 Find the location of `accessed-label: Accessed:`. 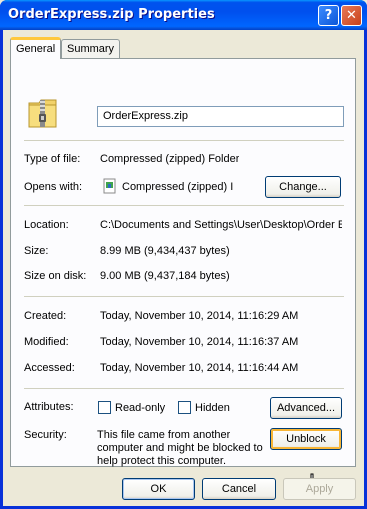

accessed-label: Accessed: is located at coordinates (49, 368).